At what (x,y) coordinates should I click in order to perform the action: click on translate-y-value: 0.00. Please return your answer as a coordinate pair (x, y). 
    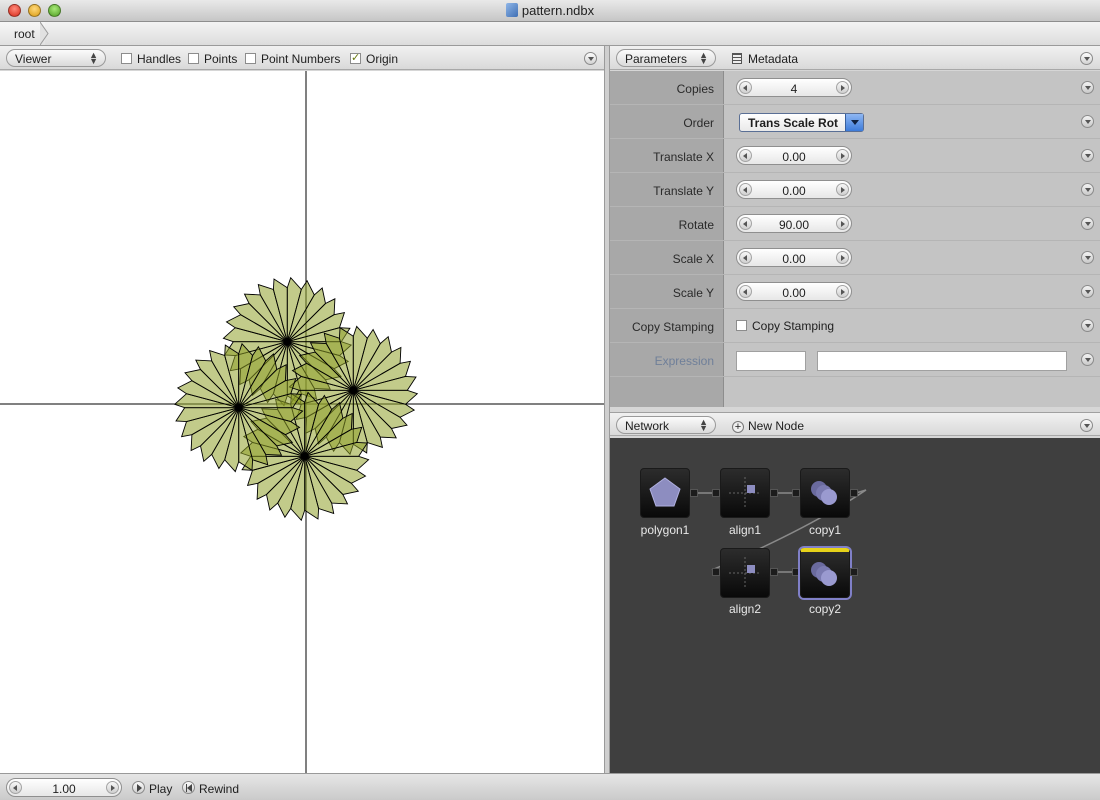
    Looking at the image, I should click on (794, 191).